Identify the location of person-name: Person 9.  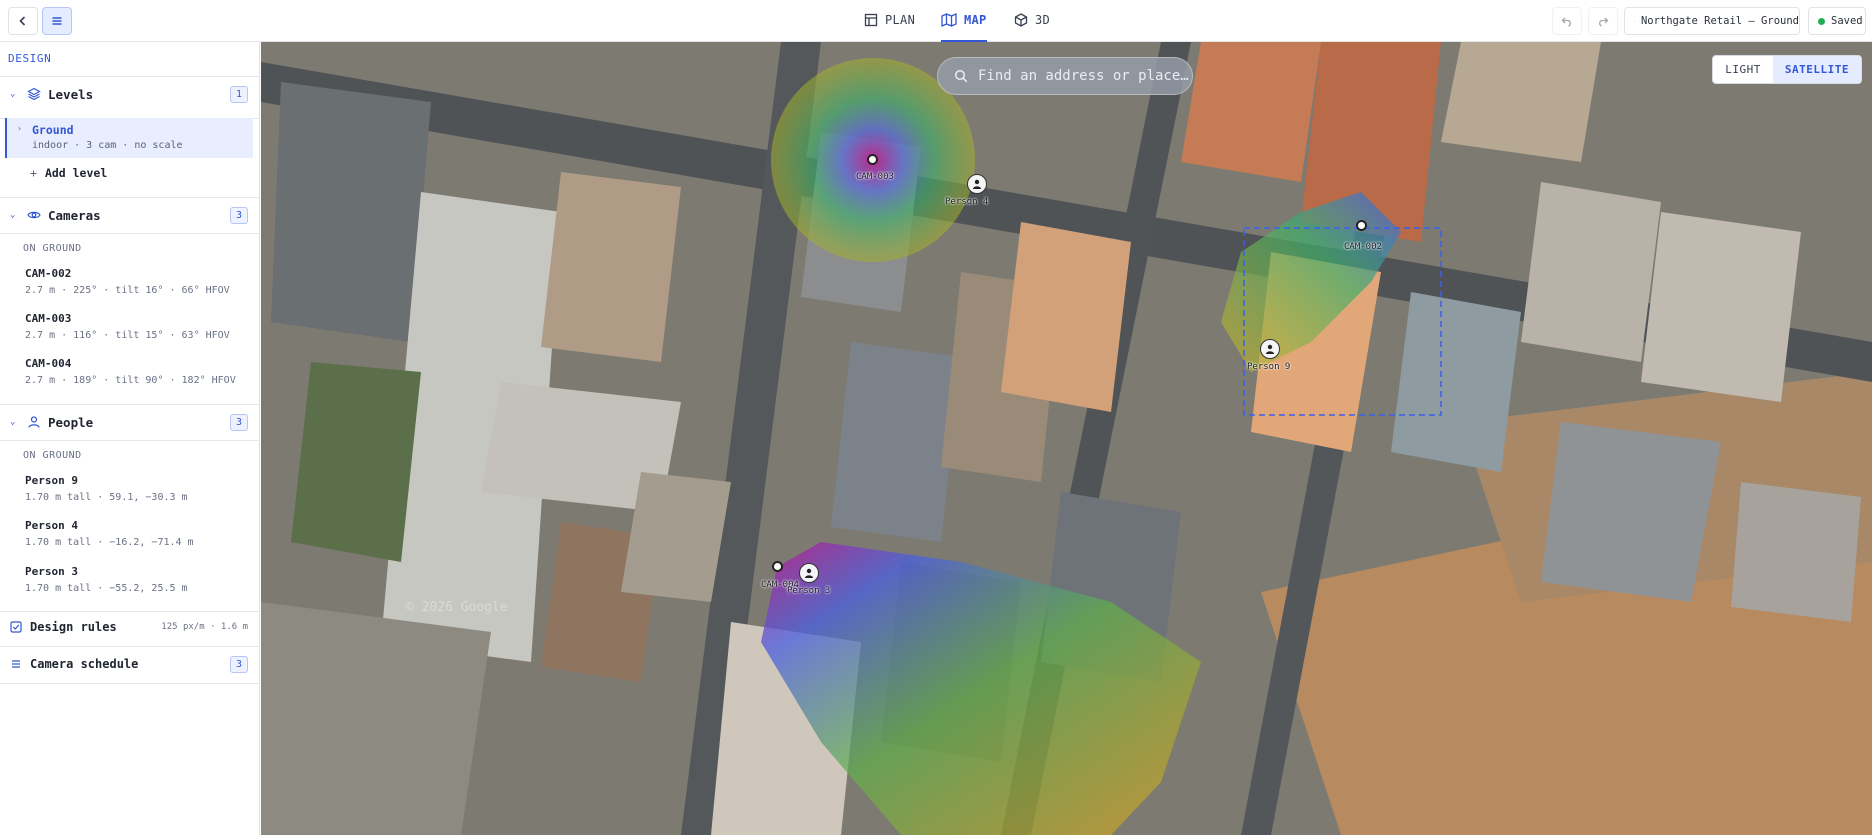
(51, 480).